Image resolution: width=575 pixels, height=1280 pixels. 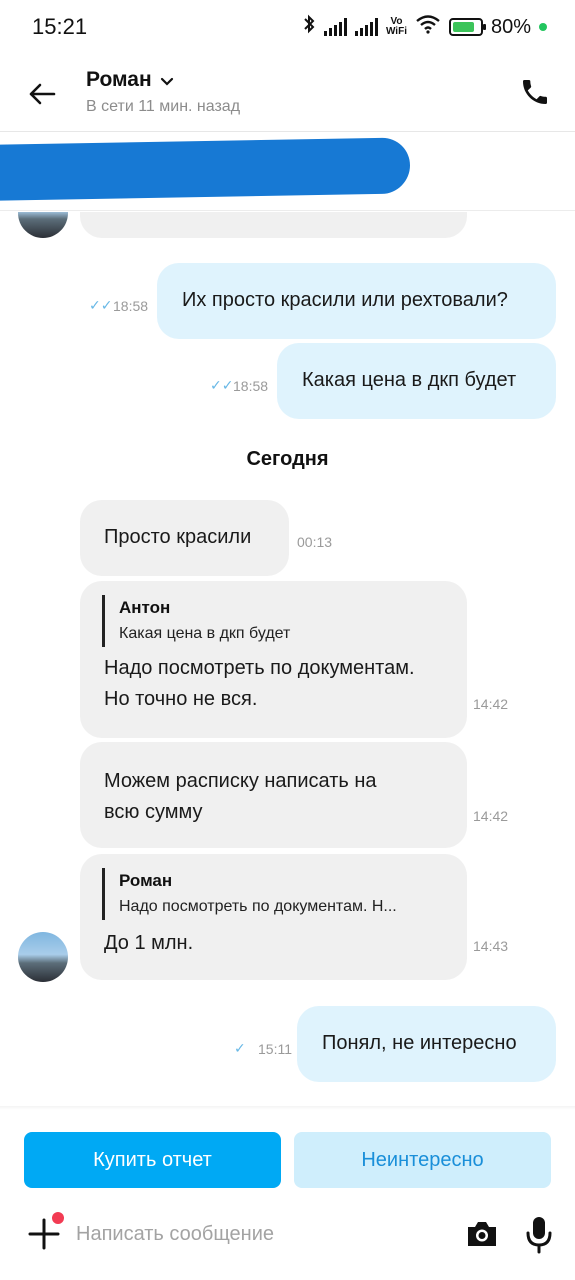 I want to click on battery-percent: 80%, so click(x=510, y=26).